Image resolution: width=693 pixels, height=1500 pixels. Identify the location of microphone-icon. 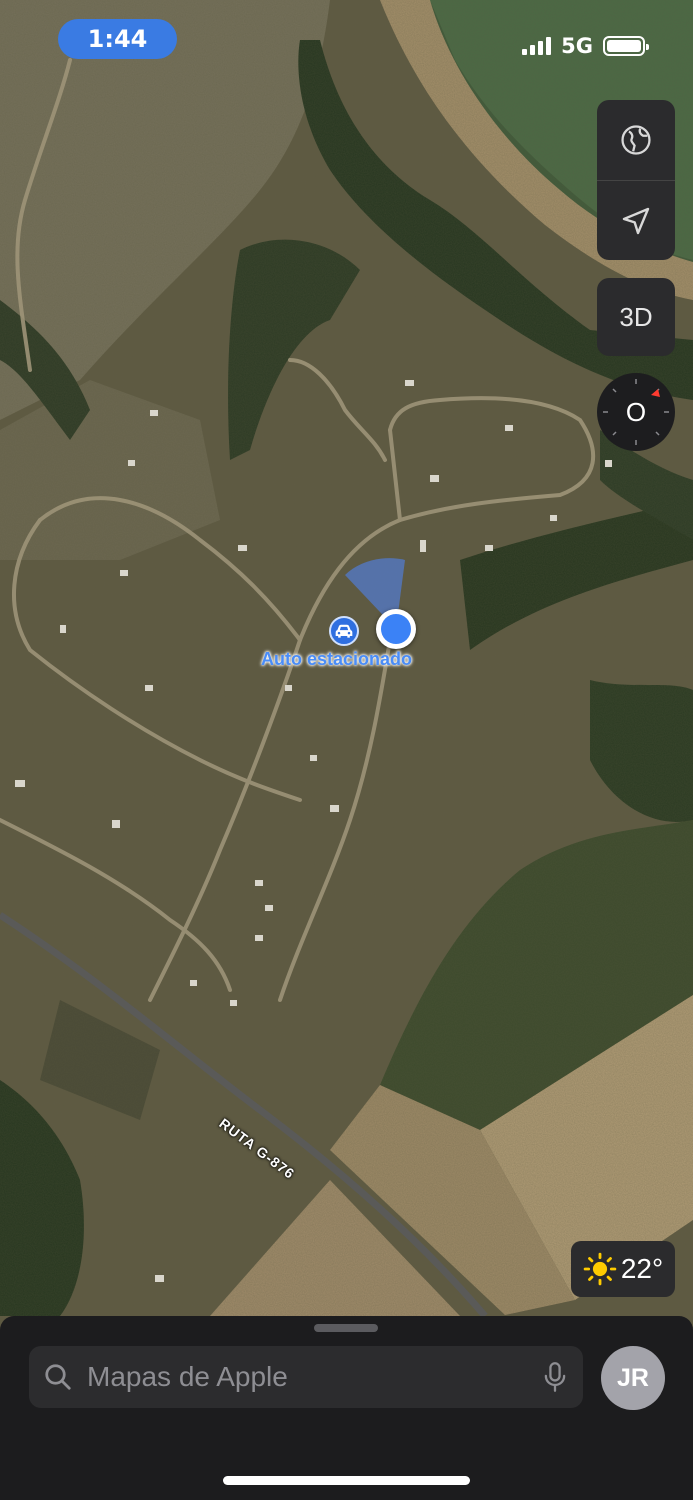
(555, 1377).